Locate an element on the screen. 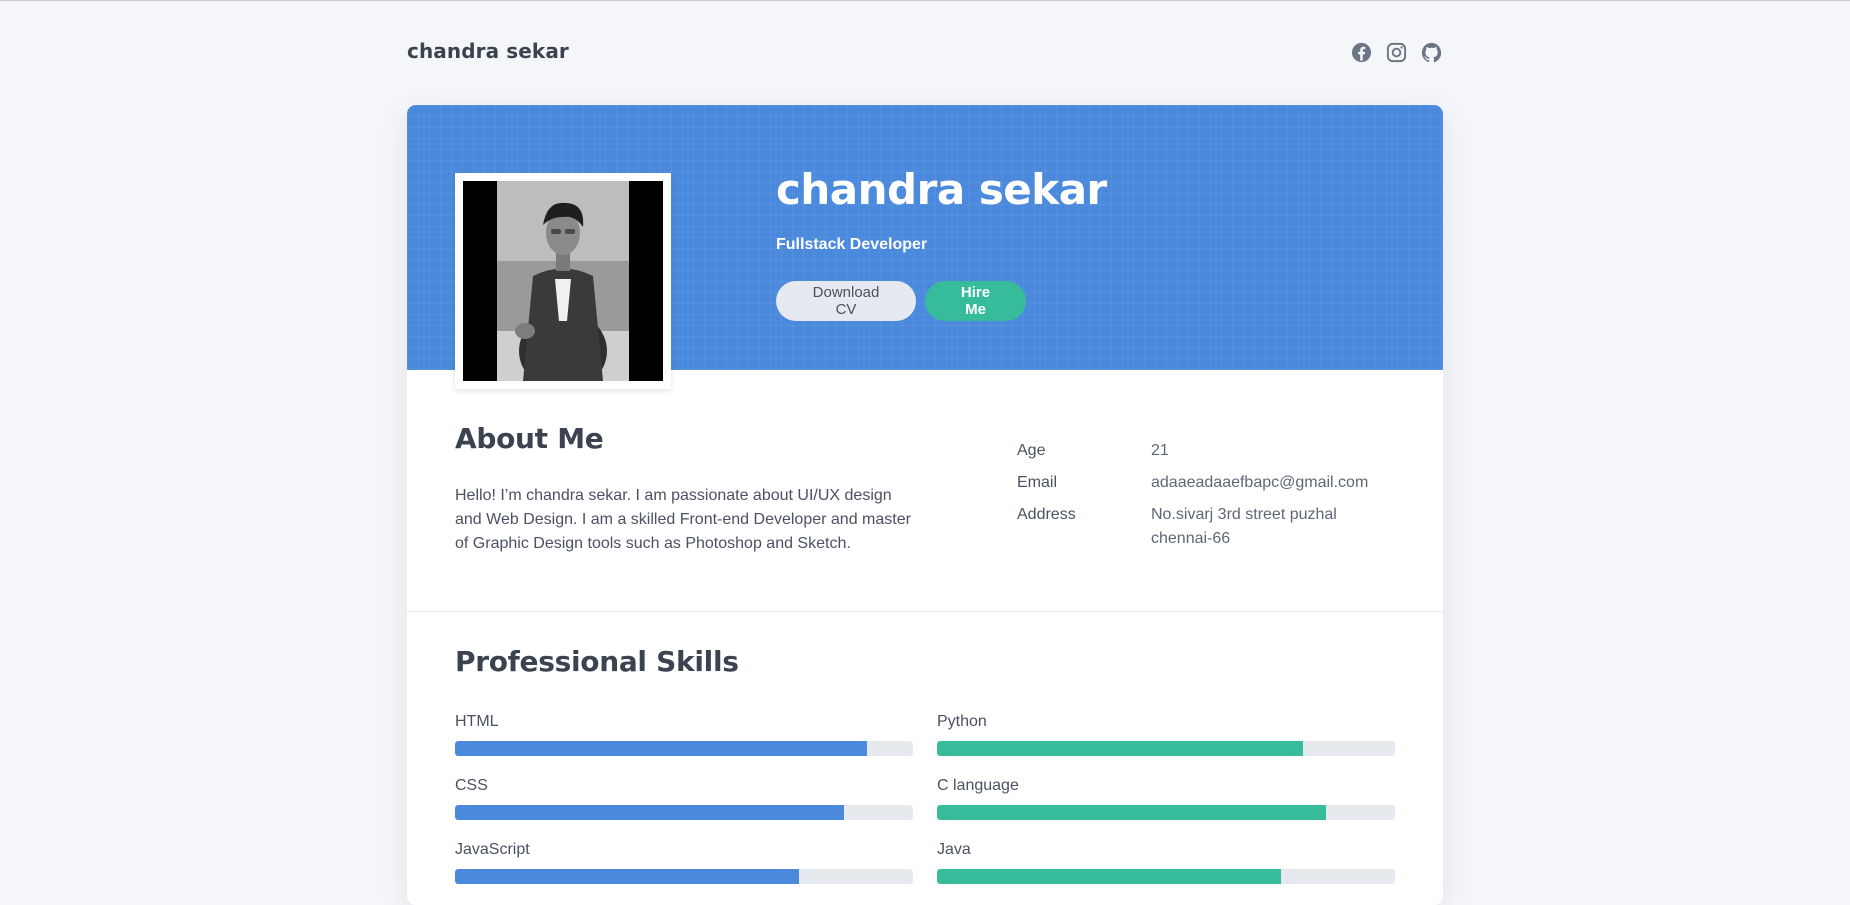  info-label: Age is located at coordinates (1031, 450).